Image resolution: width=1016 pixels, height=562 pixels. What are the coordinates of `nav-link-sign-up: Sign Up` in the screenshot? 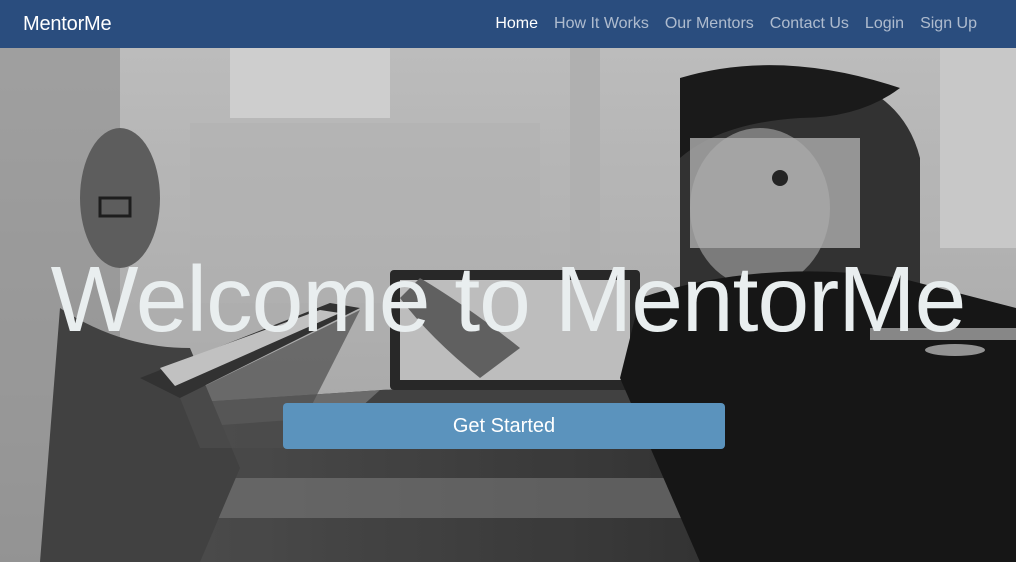 It's located at (948, 24).